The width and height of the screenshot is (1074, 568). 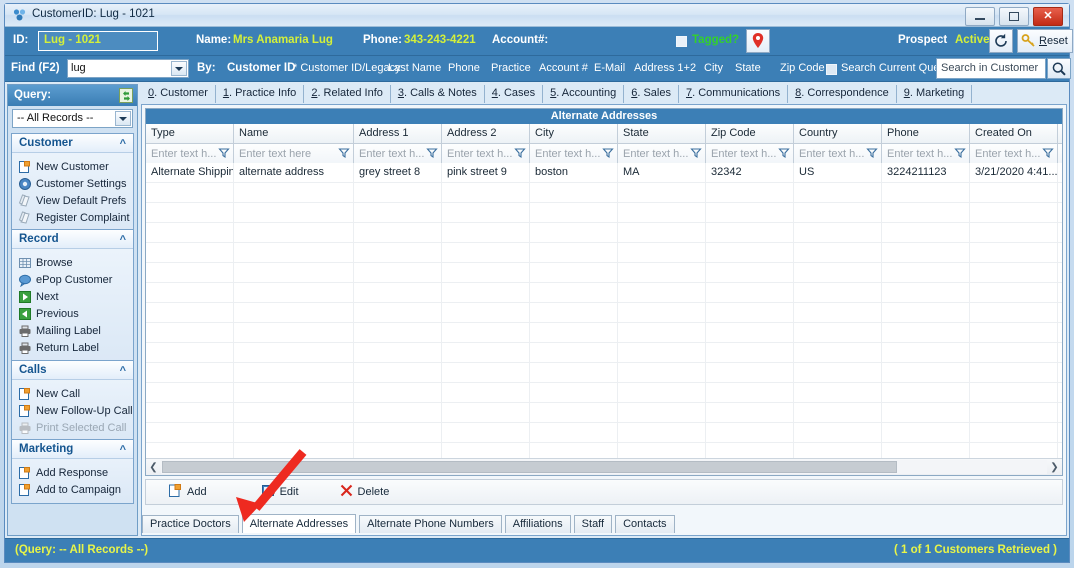 What do you see at coordinates (609, 68) in the screenshot?
I see `by-option-email: E-Mail` at bounding box center [609, 68].